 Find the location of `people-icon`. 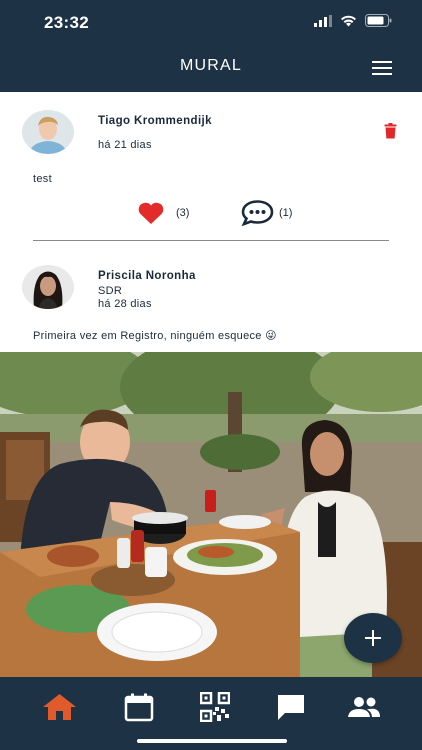

people-icon is located at coordinates (364, 707).